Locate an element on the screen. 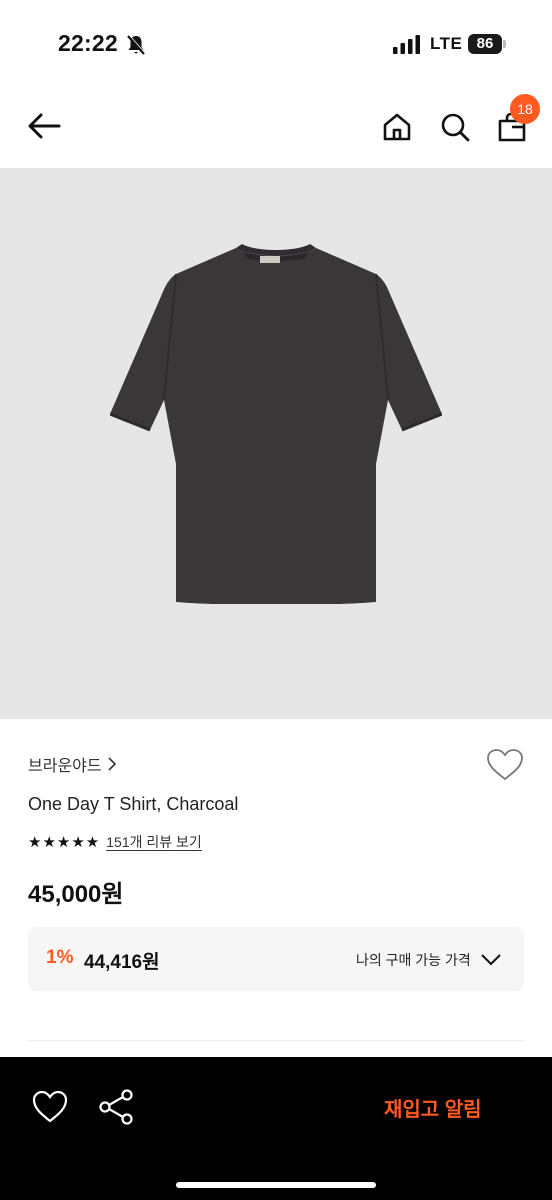 Image resolution: width=552 pixels, height=1200 pixels. heart-icon is located at coordinates (505, 765).